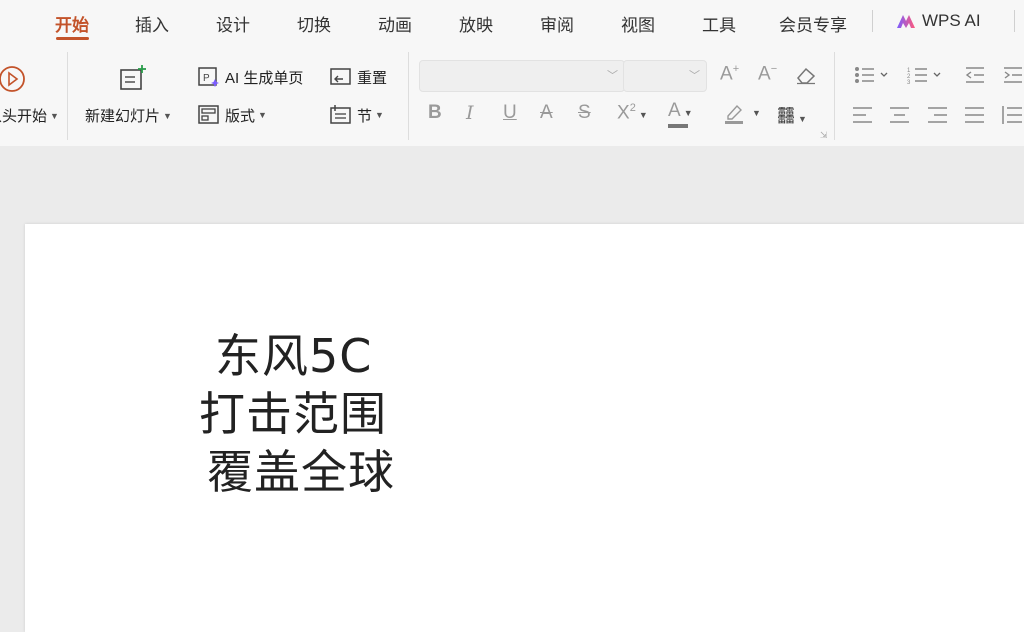 The width and height of the screenshot is (1024, 632). Describe the element at coordinates (72, 23) in the screenshot. I see `tab-home: 开始` at that location.